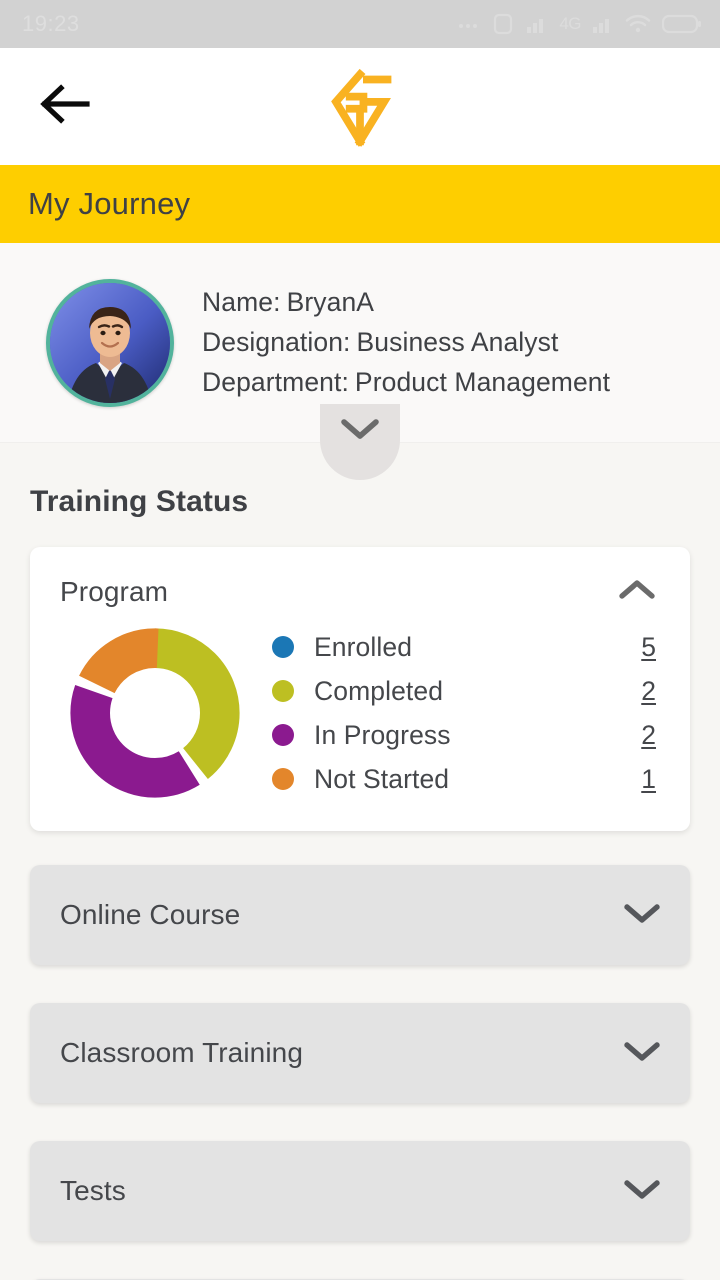  I want to click on donut-svg, so click(155, 713).